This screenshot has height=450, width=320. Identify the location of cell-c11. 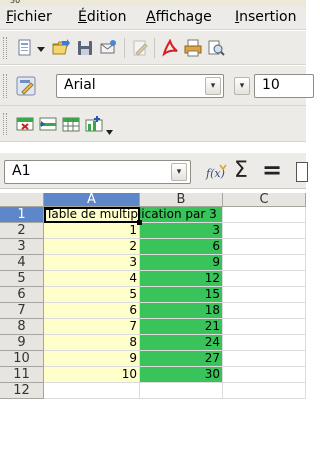
(264, 375).